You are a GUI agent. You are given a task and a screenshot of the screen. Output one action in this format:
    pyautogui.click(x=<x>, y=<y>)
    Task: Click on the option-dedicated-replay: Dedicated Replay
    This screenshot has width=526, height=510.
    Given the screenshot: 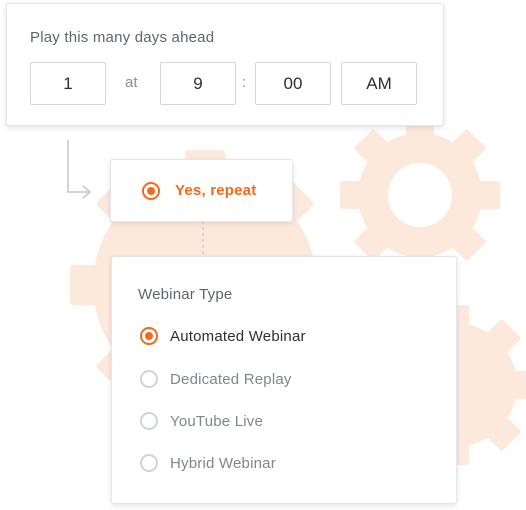 What is the action you would take?
    pyautogui.click(x=216, y=379)
    